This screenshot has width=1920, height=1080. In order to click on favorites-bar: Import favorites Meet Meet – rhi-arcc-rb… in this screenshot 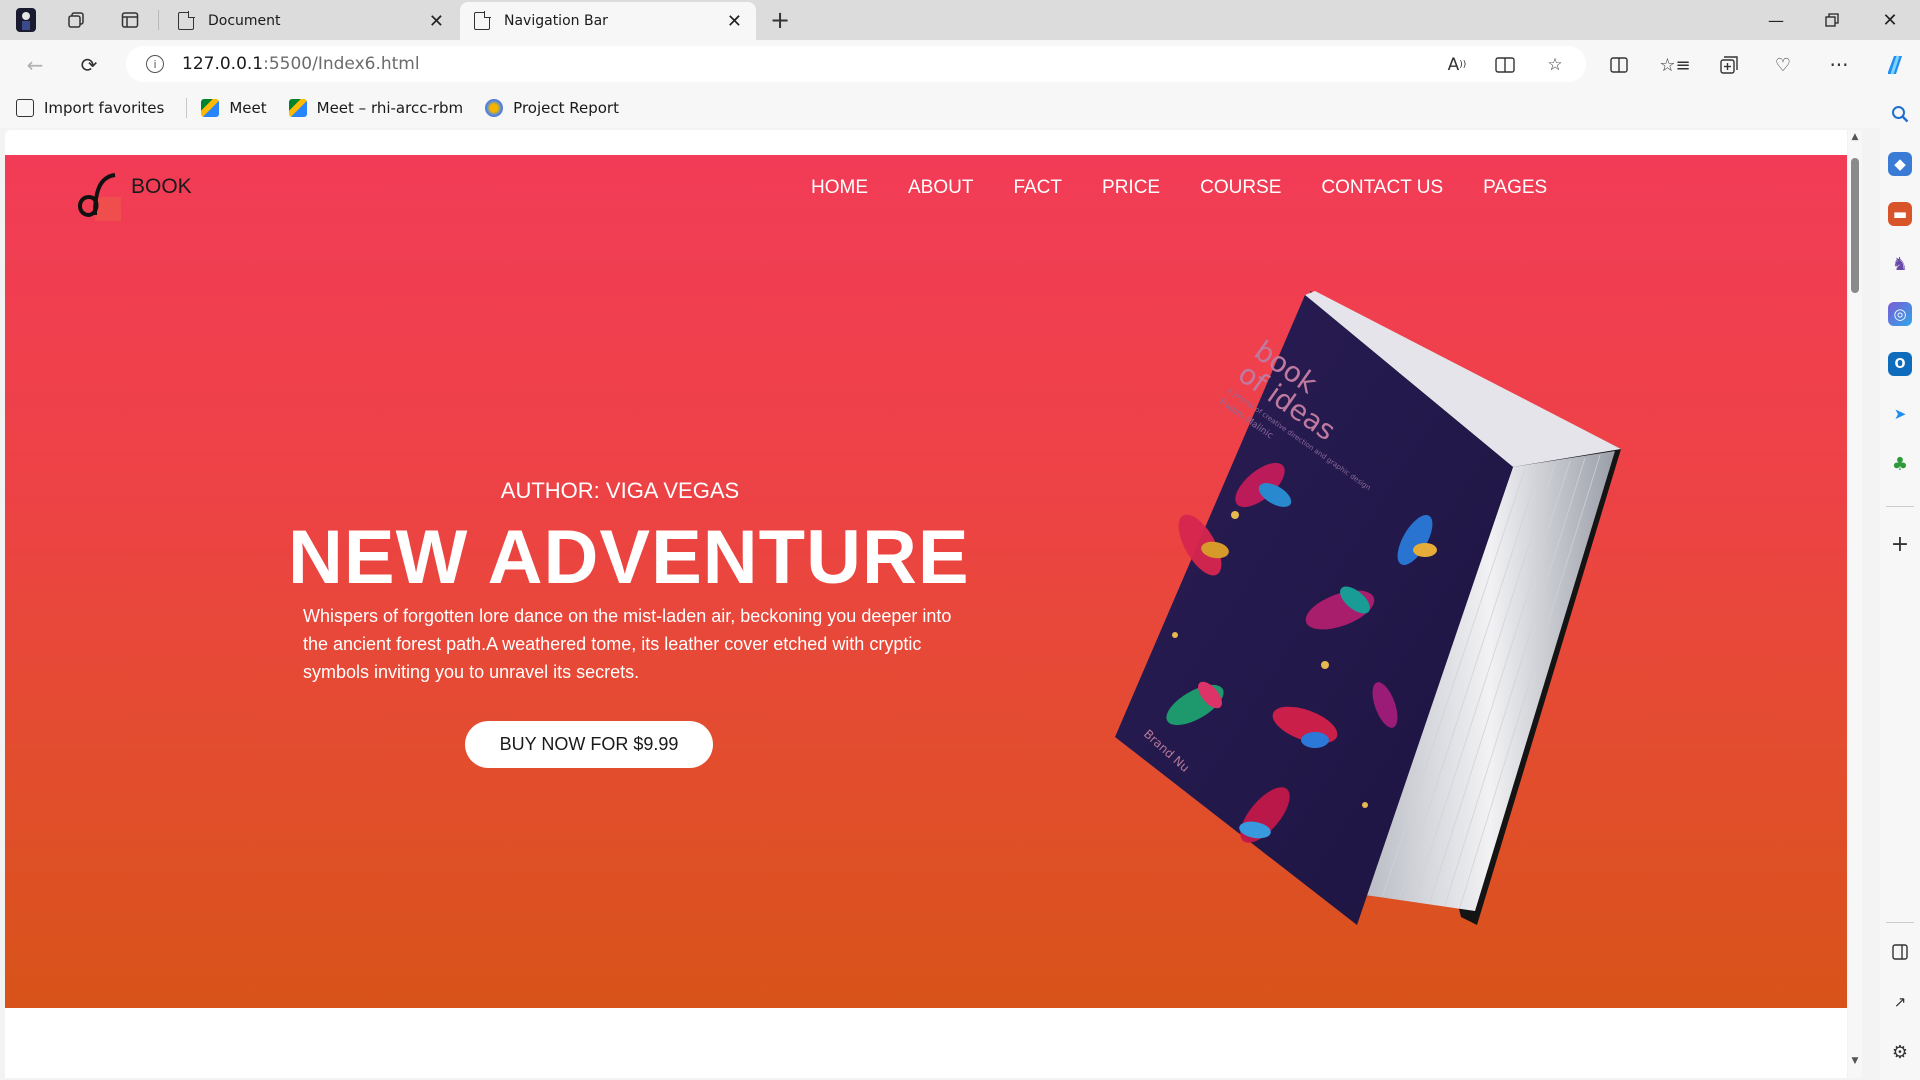, I will do `click(940, 108)`.